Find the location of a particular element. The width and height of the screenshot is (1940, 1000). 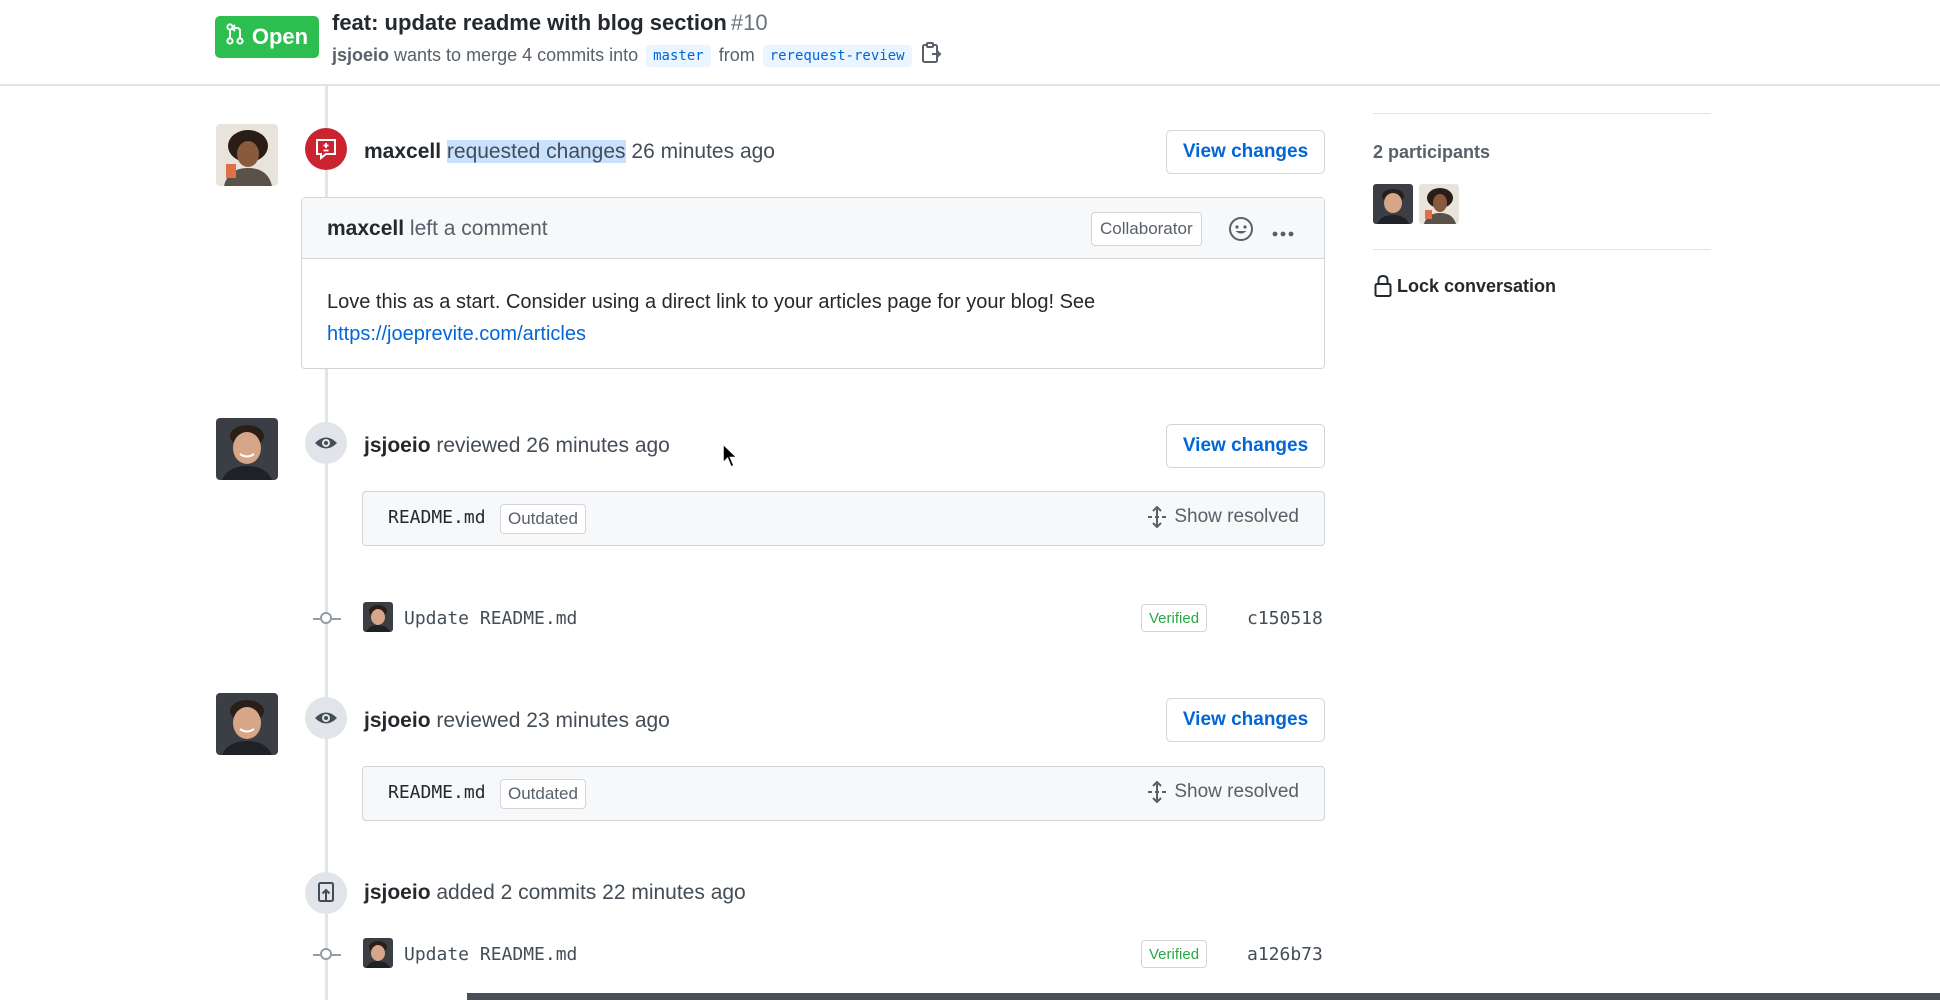

review-action: requested changes is located at coordinates (536, 151).